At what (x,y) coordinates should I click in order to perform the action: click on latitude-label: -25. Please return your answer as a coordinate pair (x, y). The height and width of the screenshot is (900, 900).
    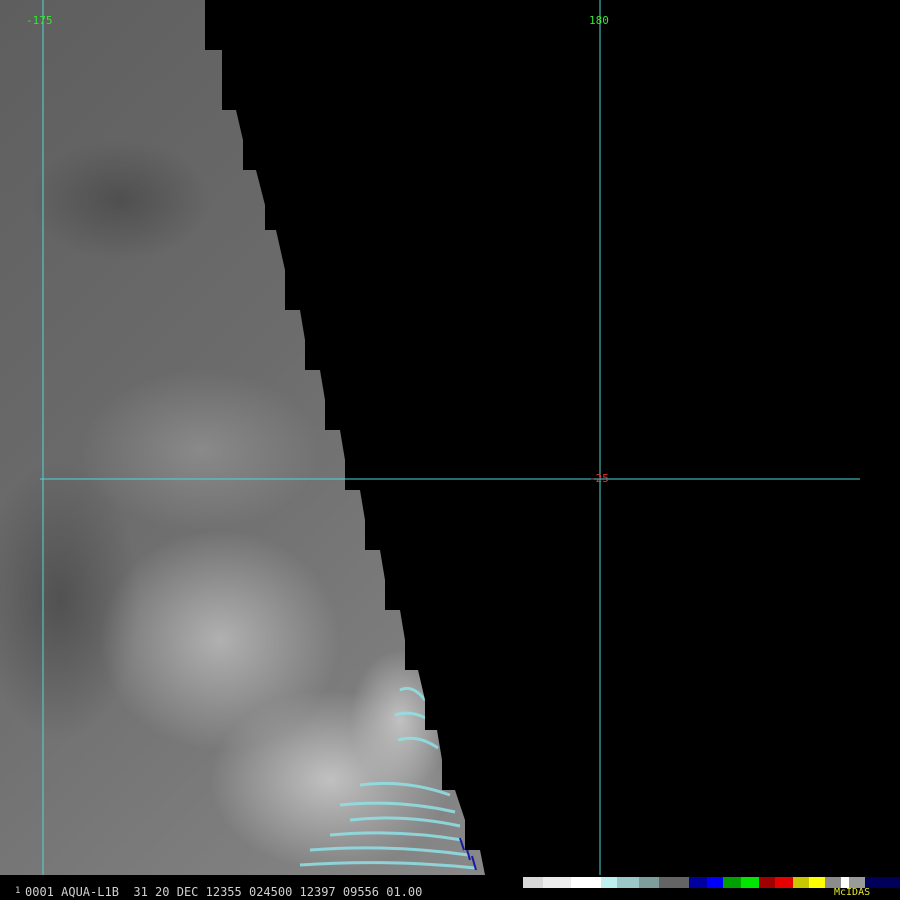
    Looking at the image, I should click on (599, 478).